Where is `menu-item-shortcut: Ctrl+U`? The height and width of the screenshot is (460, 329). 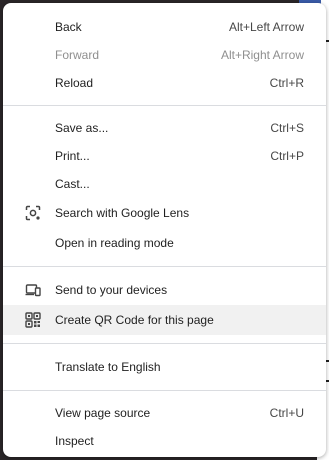
menu-item-shortcut: Ctrl+U is located at coordinates (286, 413).